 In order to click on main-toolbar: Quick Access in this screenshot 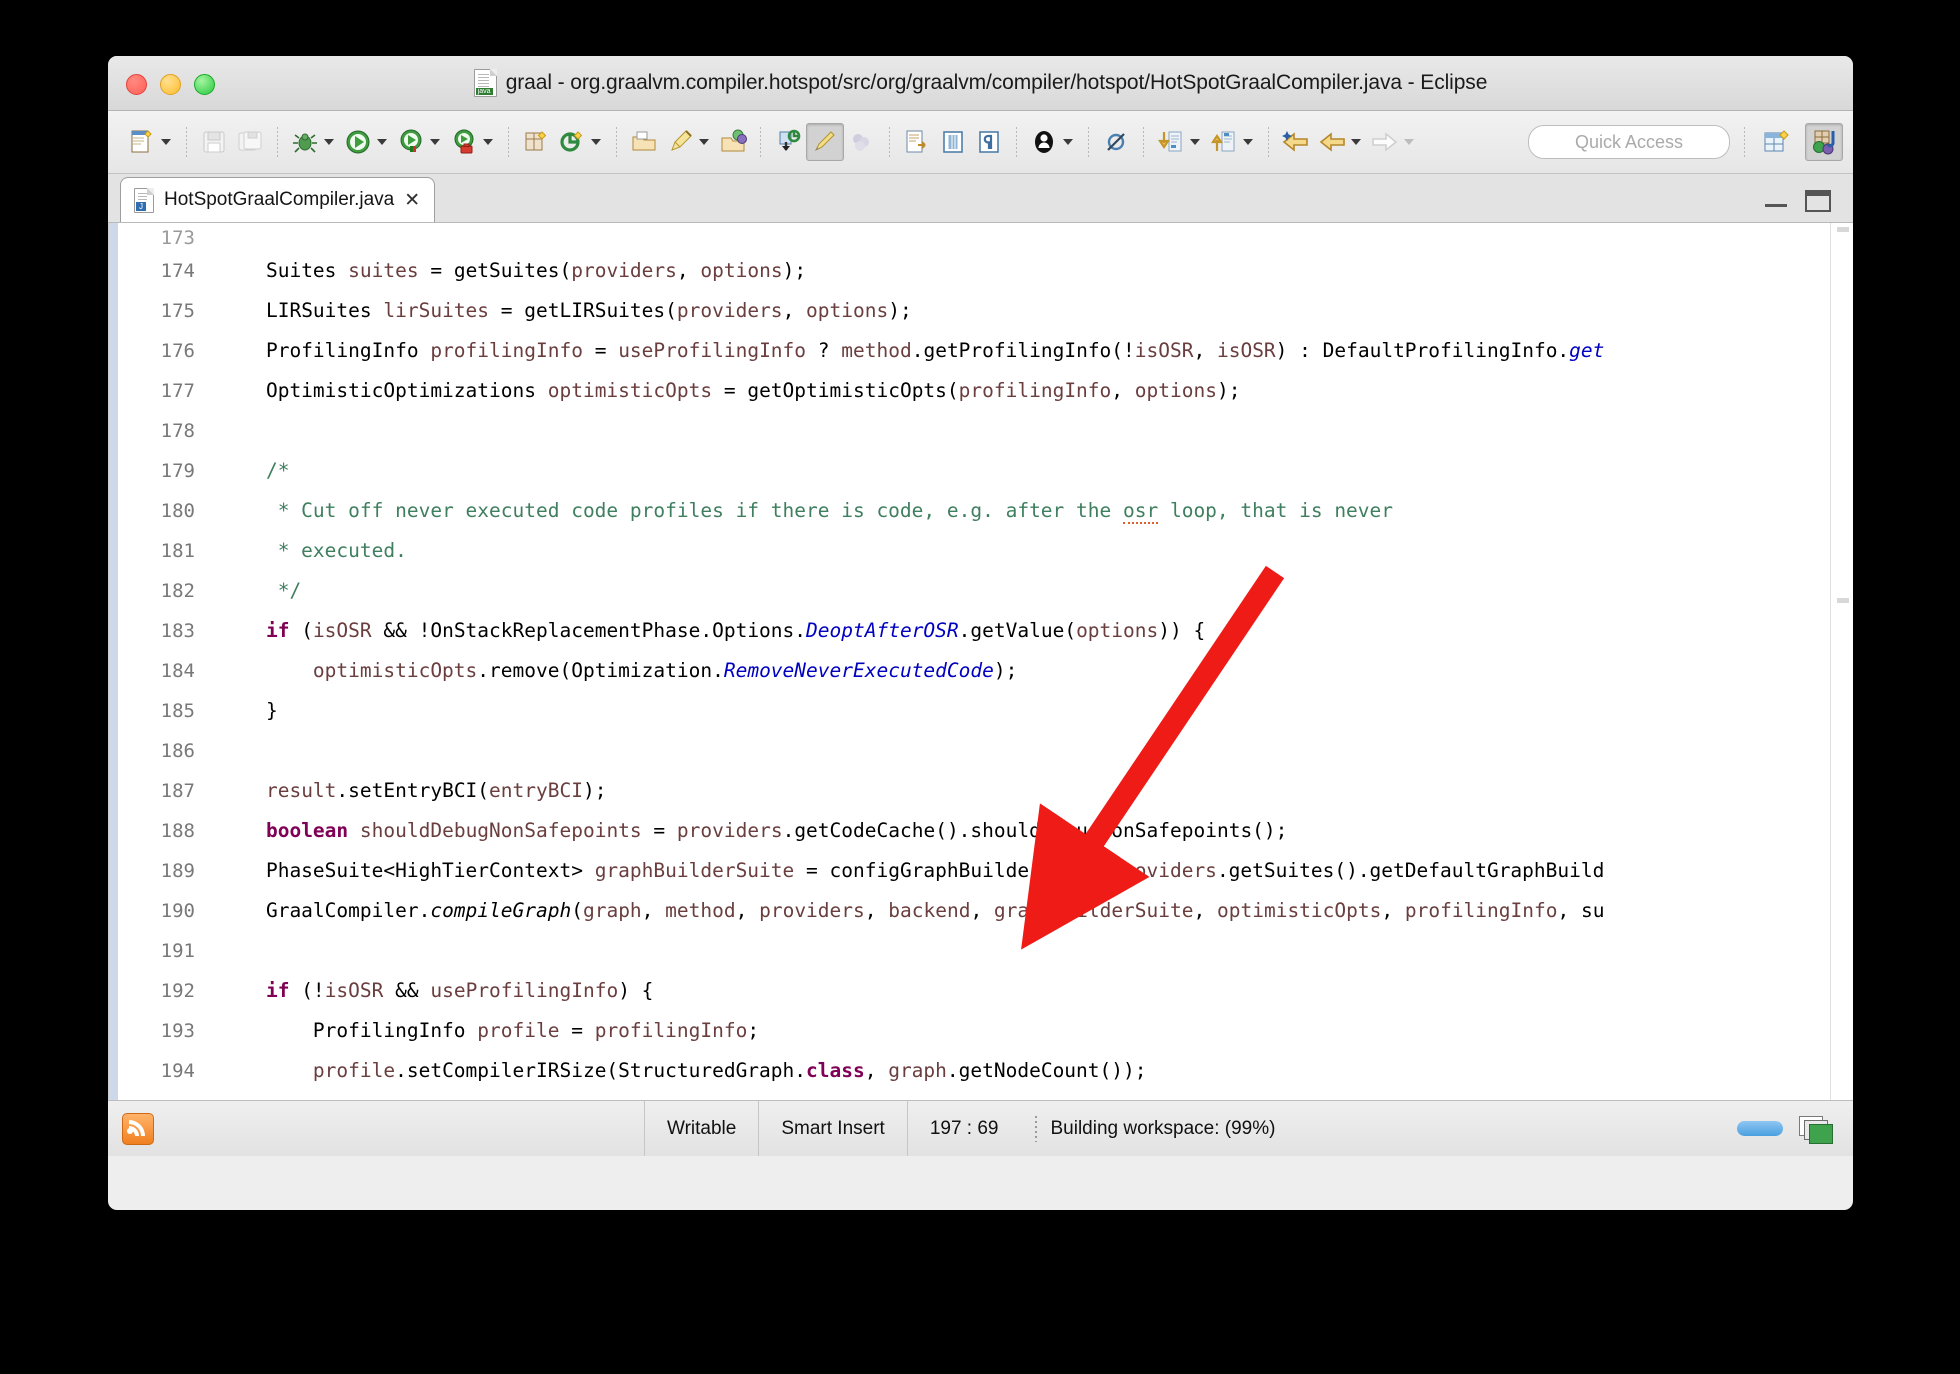, I will do `click(980, 142)`.